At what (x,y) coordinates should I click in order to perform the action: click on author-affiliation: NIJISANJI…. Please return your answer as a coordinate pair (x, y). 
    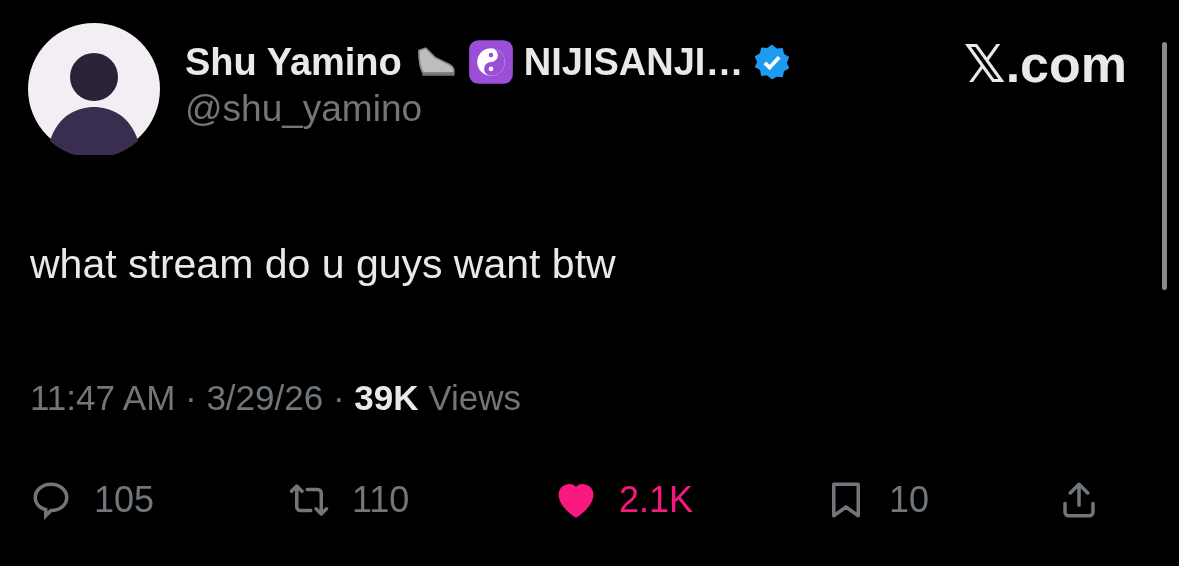
    Looking at the image, I should click on (633, 62).